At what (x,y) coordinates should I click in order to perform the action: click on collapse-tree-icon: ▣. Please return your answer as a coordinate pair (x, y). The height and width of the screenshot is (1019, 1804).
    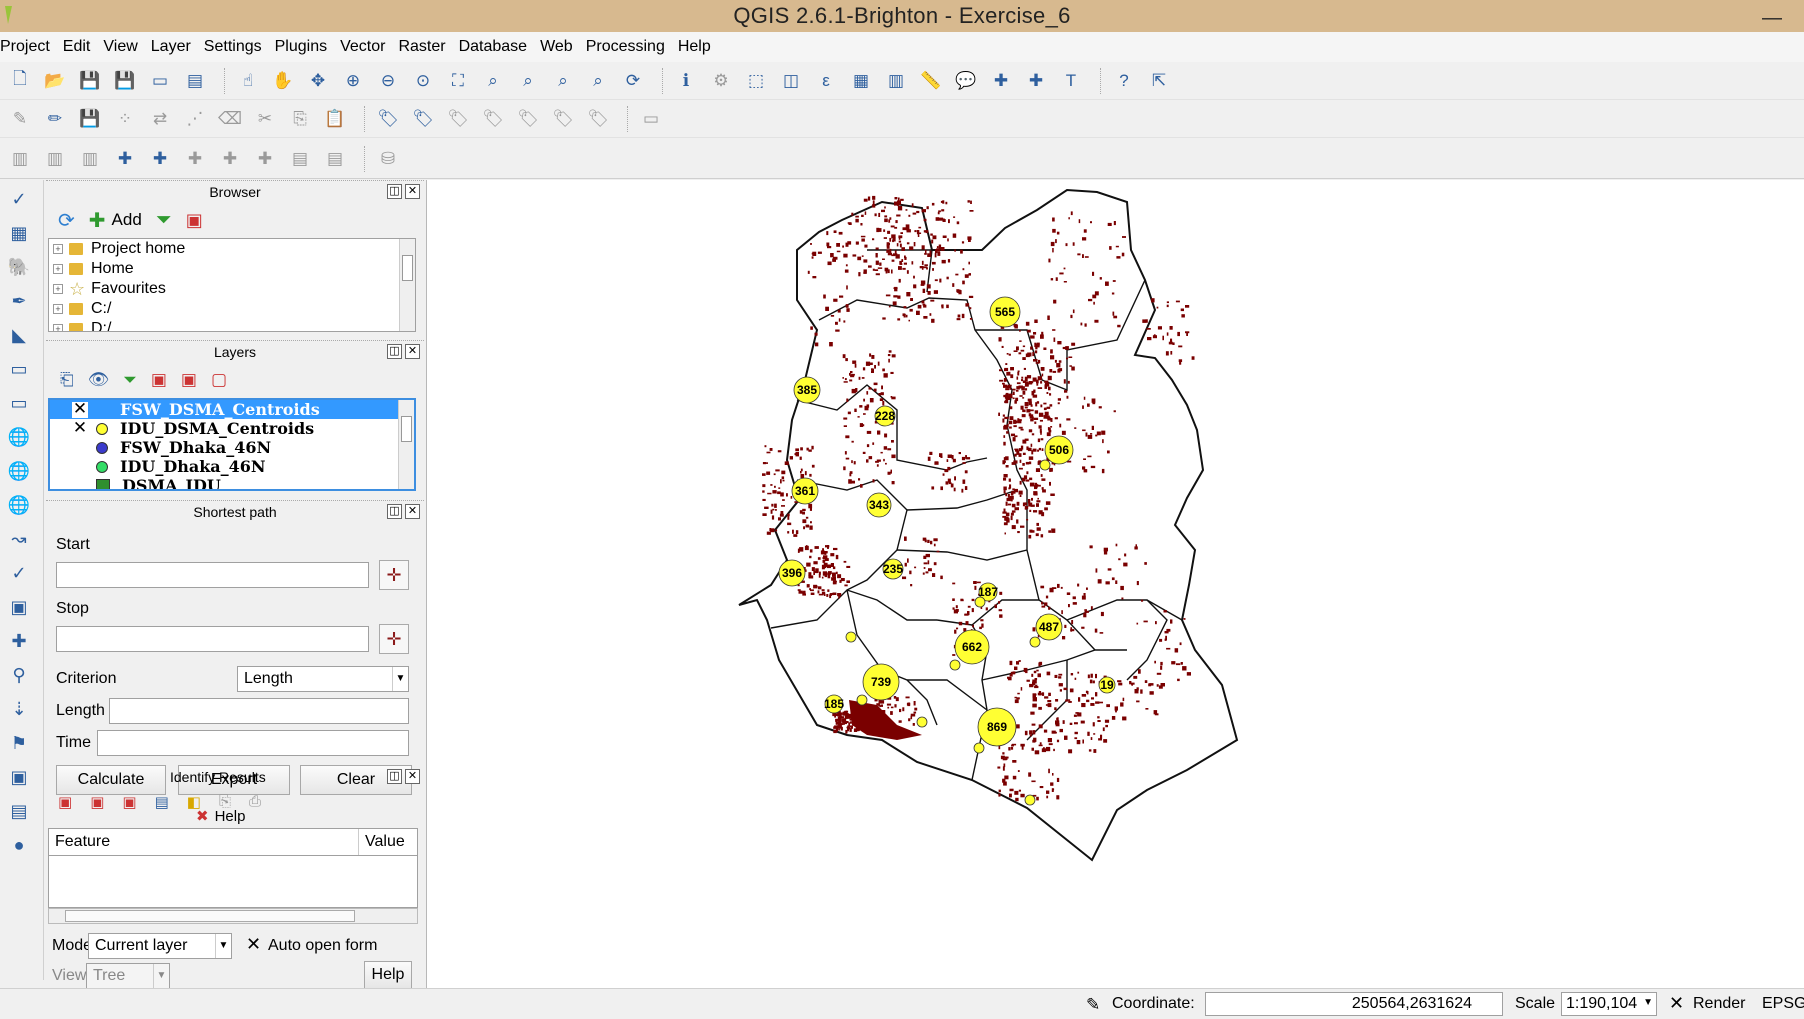
    Looking at the image, I should click on (97, 802).